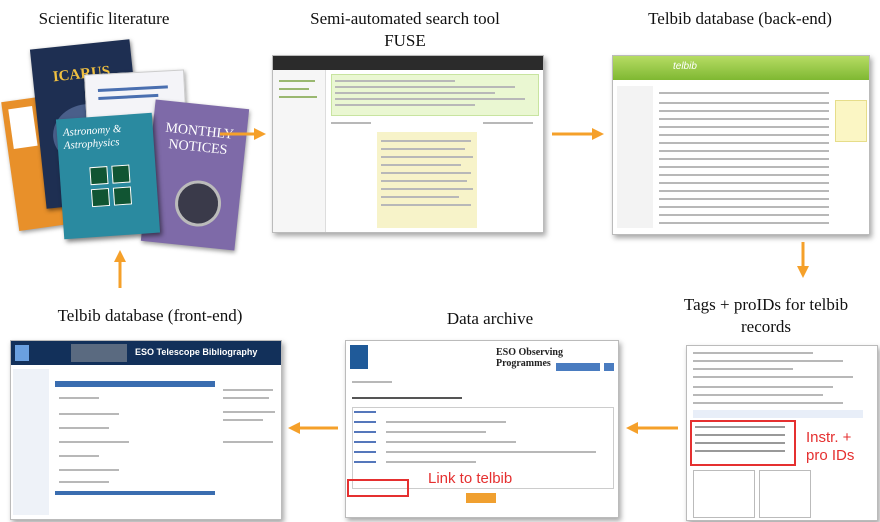 The image size is (880, 522). Describe the element at coordinates (108, 176) in the screenshot. I see `journal-cover-aa: Astronomy & Astrophysics` at that location.